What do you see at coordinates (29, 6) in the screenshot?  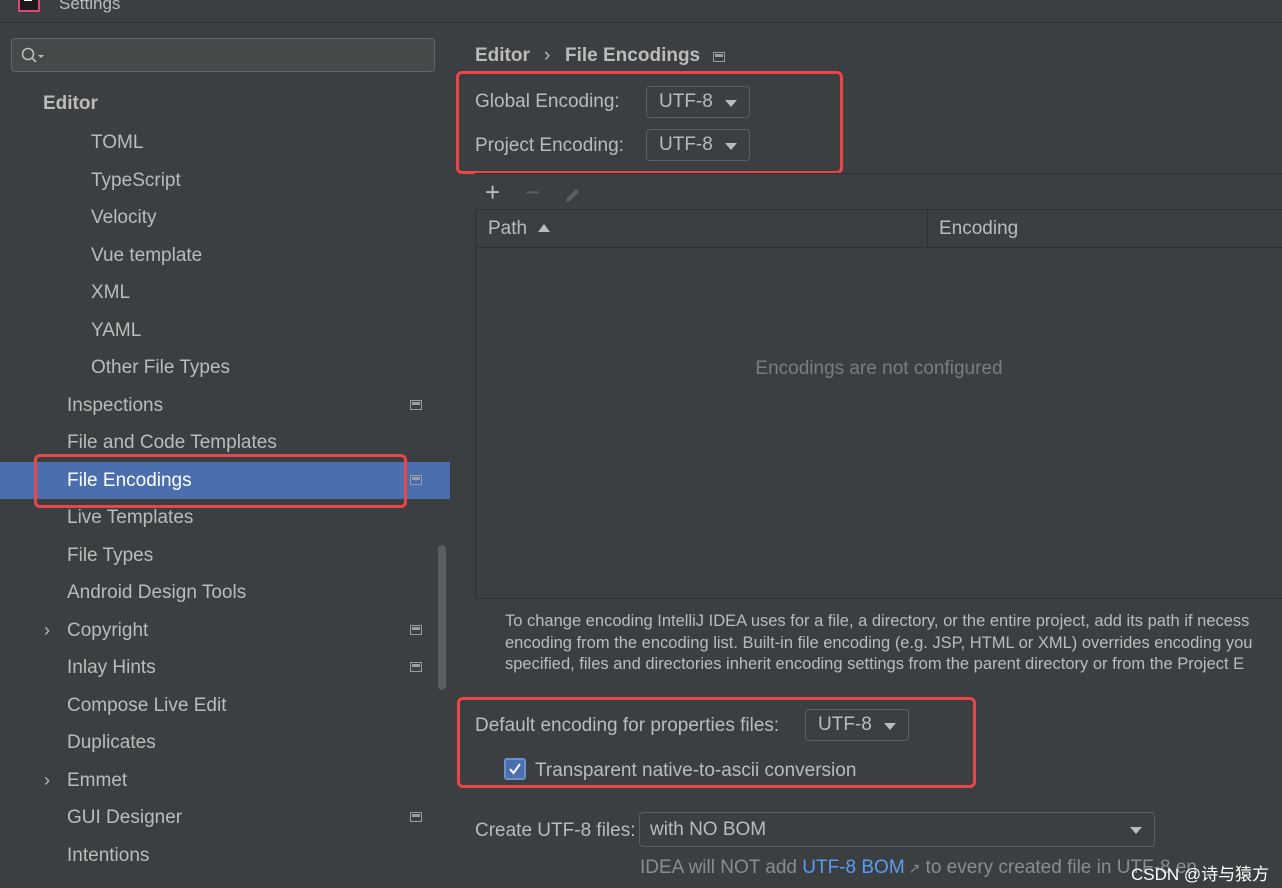 I see `intellij-app-icon` at bounding box center [29, 6].